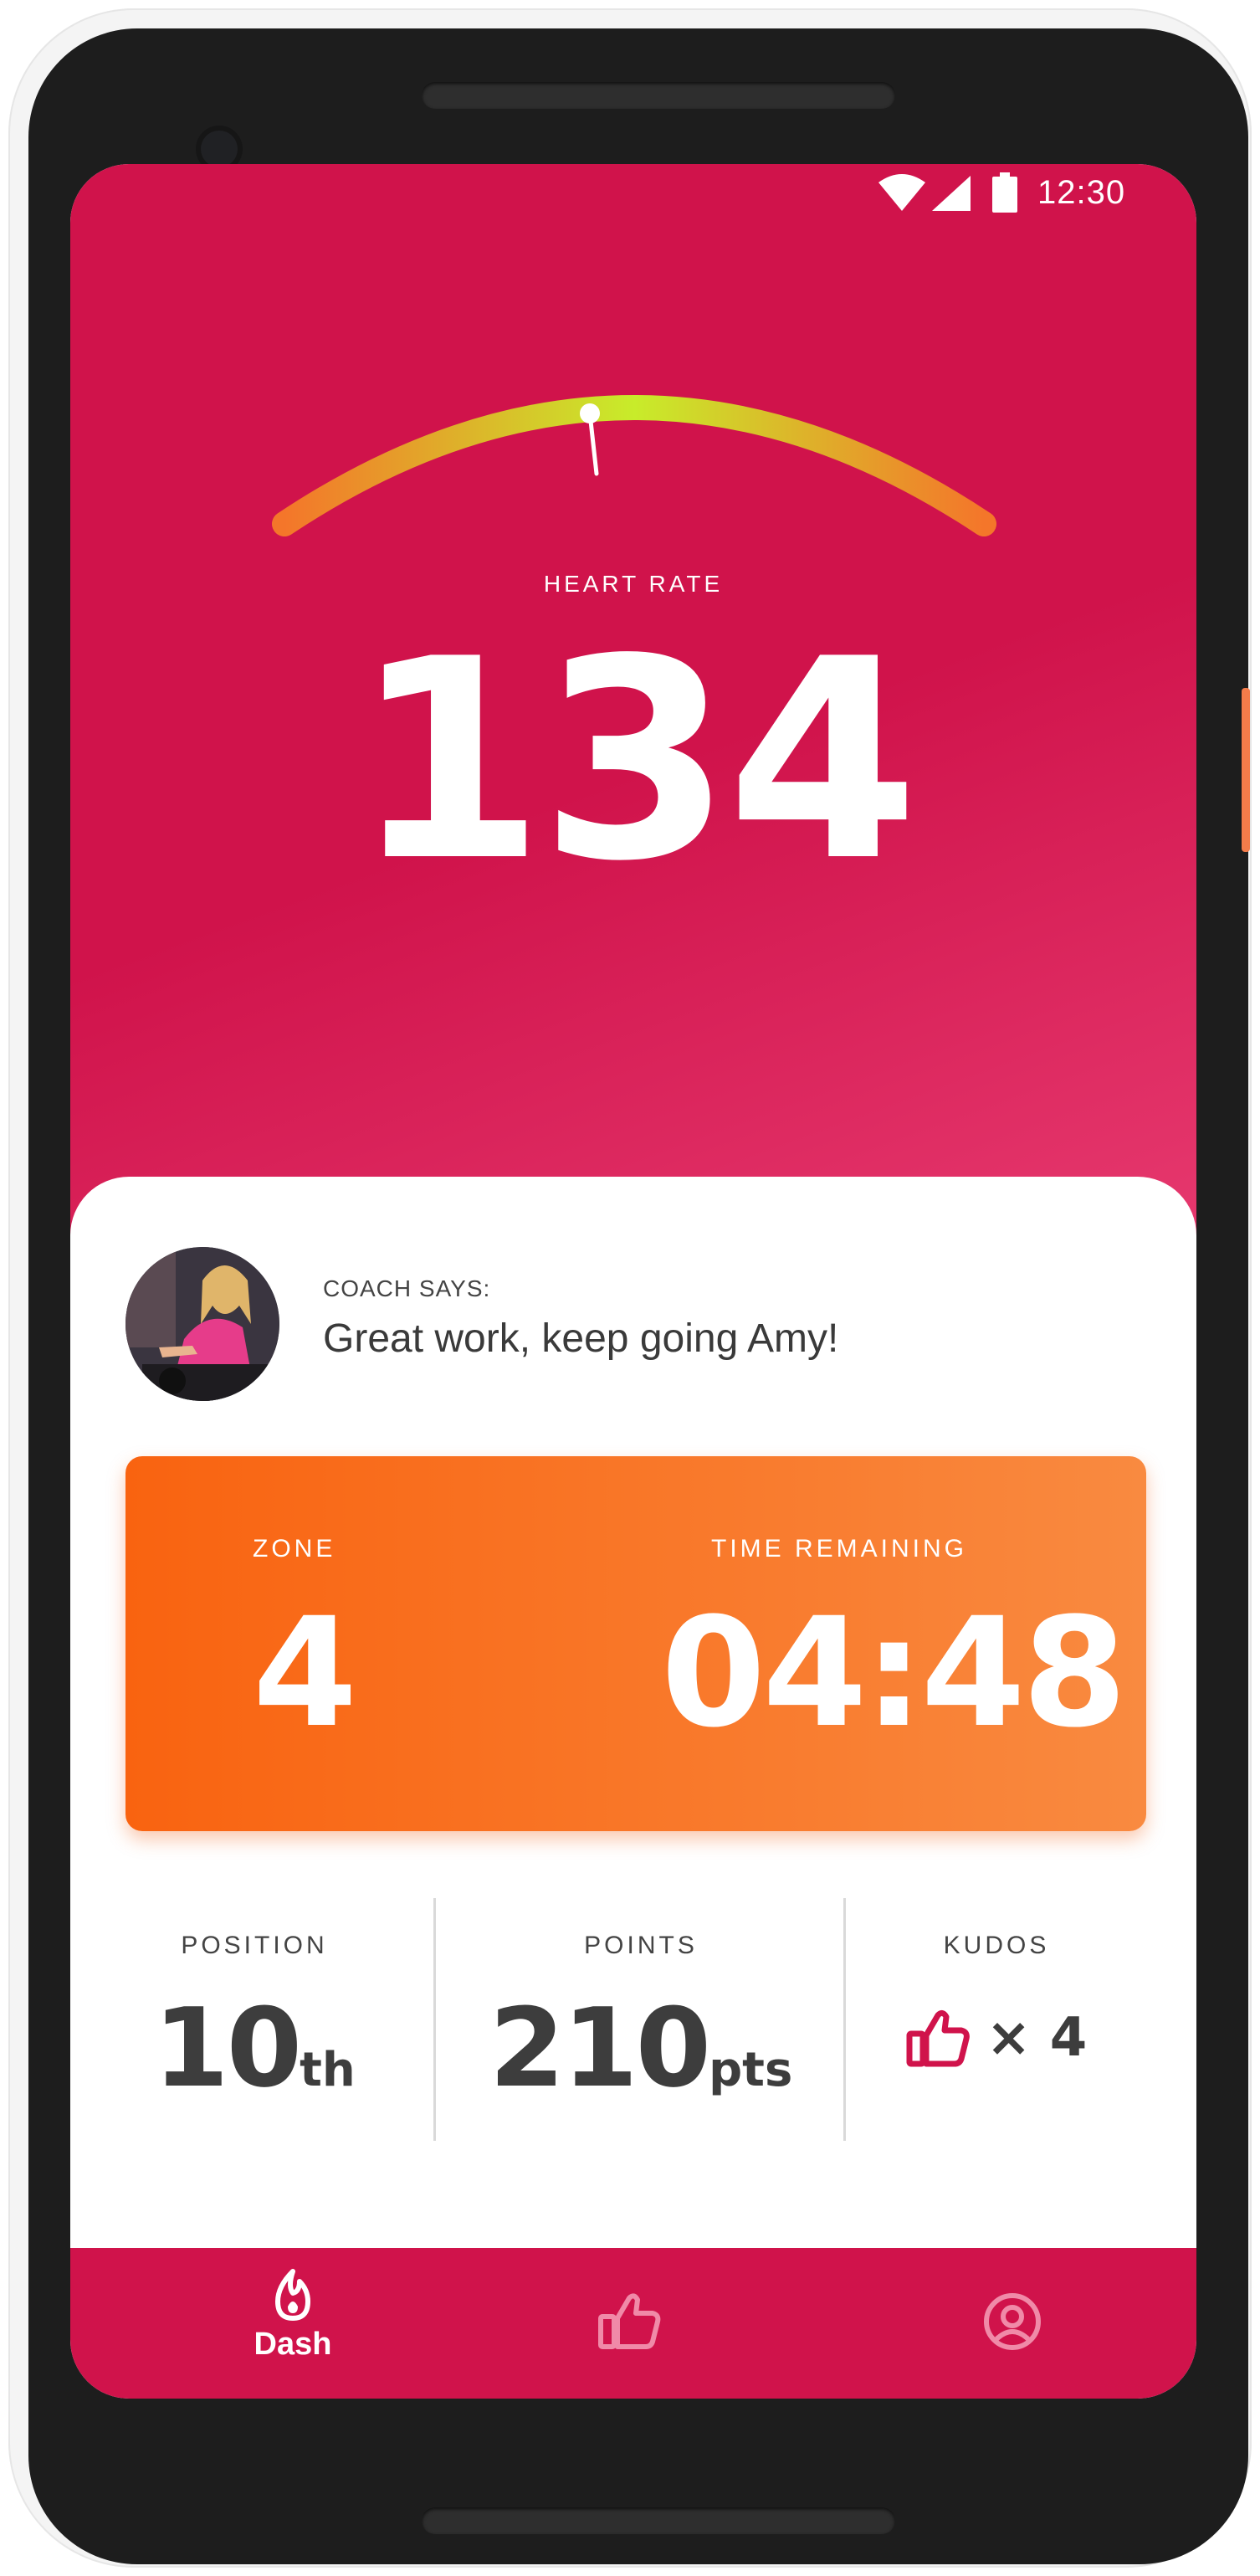 The height and width of the screenshot is (2576, 1260). Describe the element at coordinates (996, 1945) in the screenshot. I see `kudos-label: KUDOS` at that location.